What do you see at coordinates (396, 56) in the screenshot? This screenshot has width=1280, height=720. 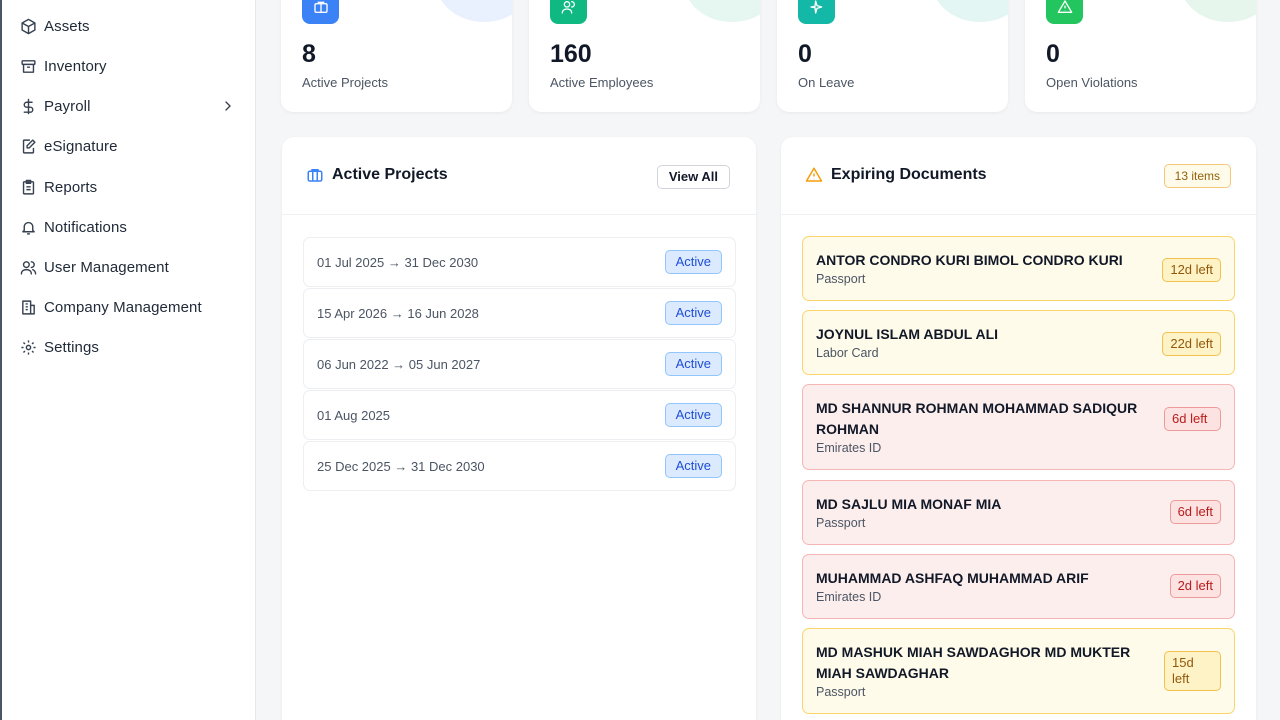 I see `stat-card-active-projects: 8 Active Projects` at bounding box center [396, 56].